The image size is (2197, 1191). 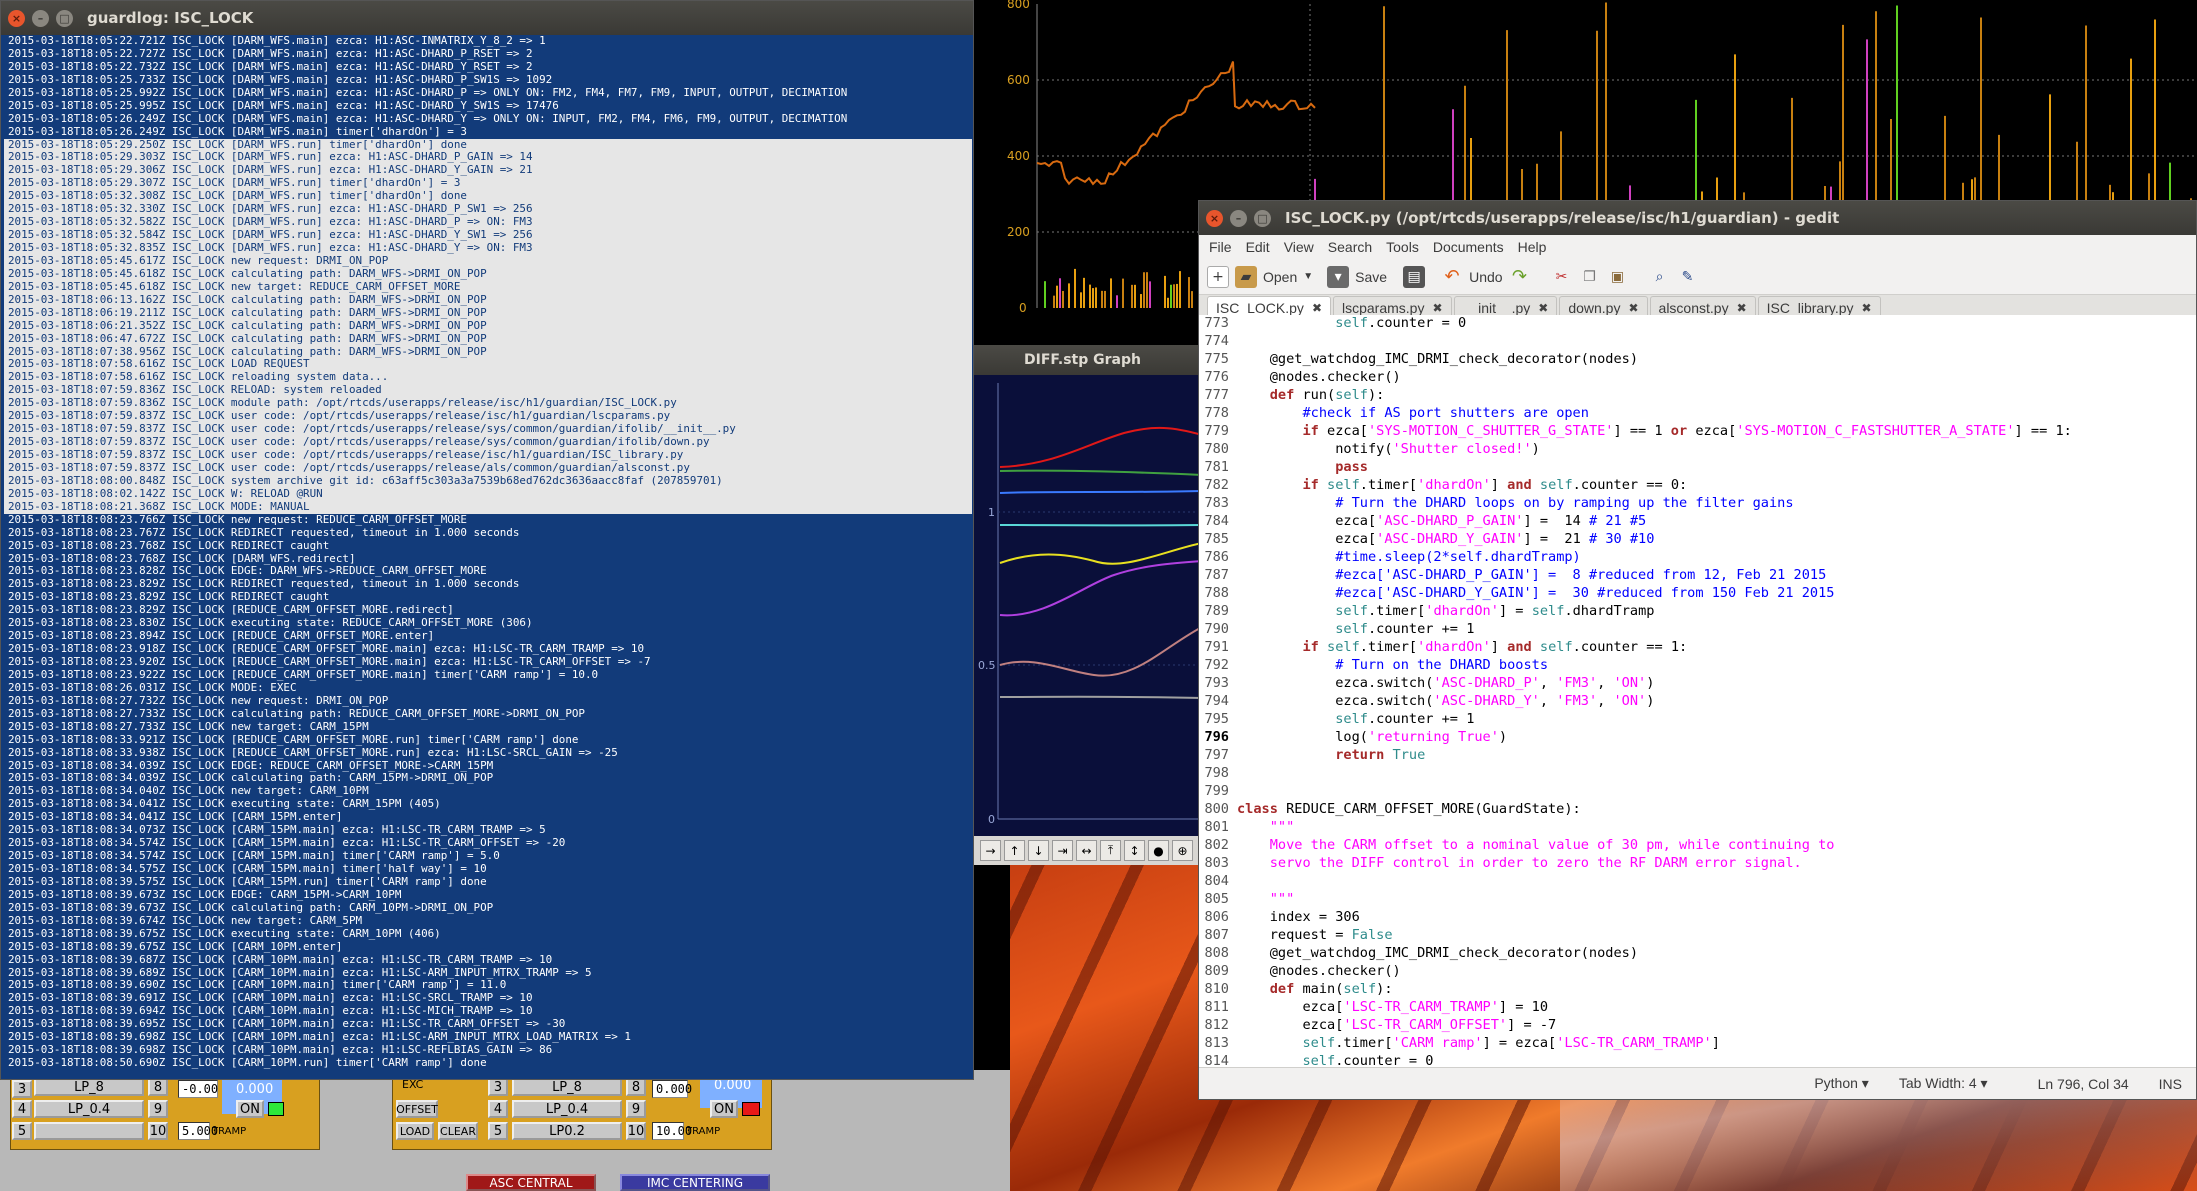 What do you see at coordinates (498, 1109) in the screenshot?
I see `filter-r4-button: 4` at bounding box center [498, 1109].